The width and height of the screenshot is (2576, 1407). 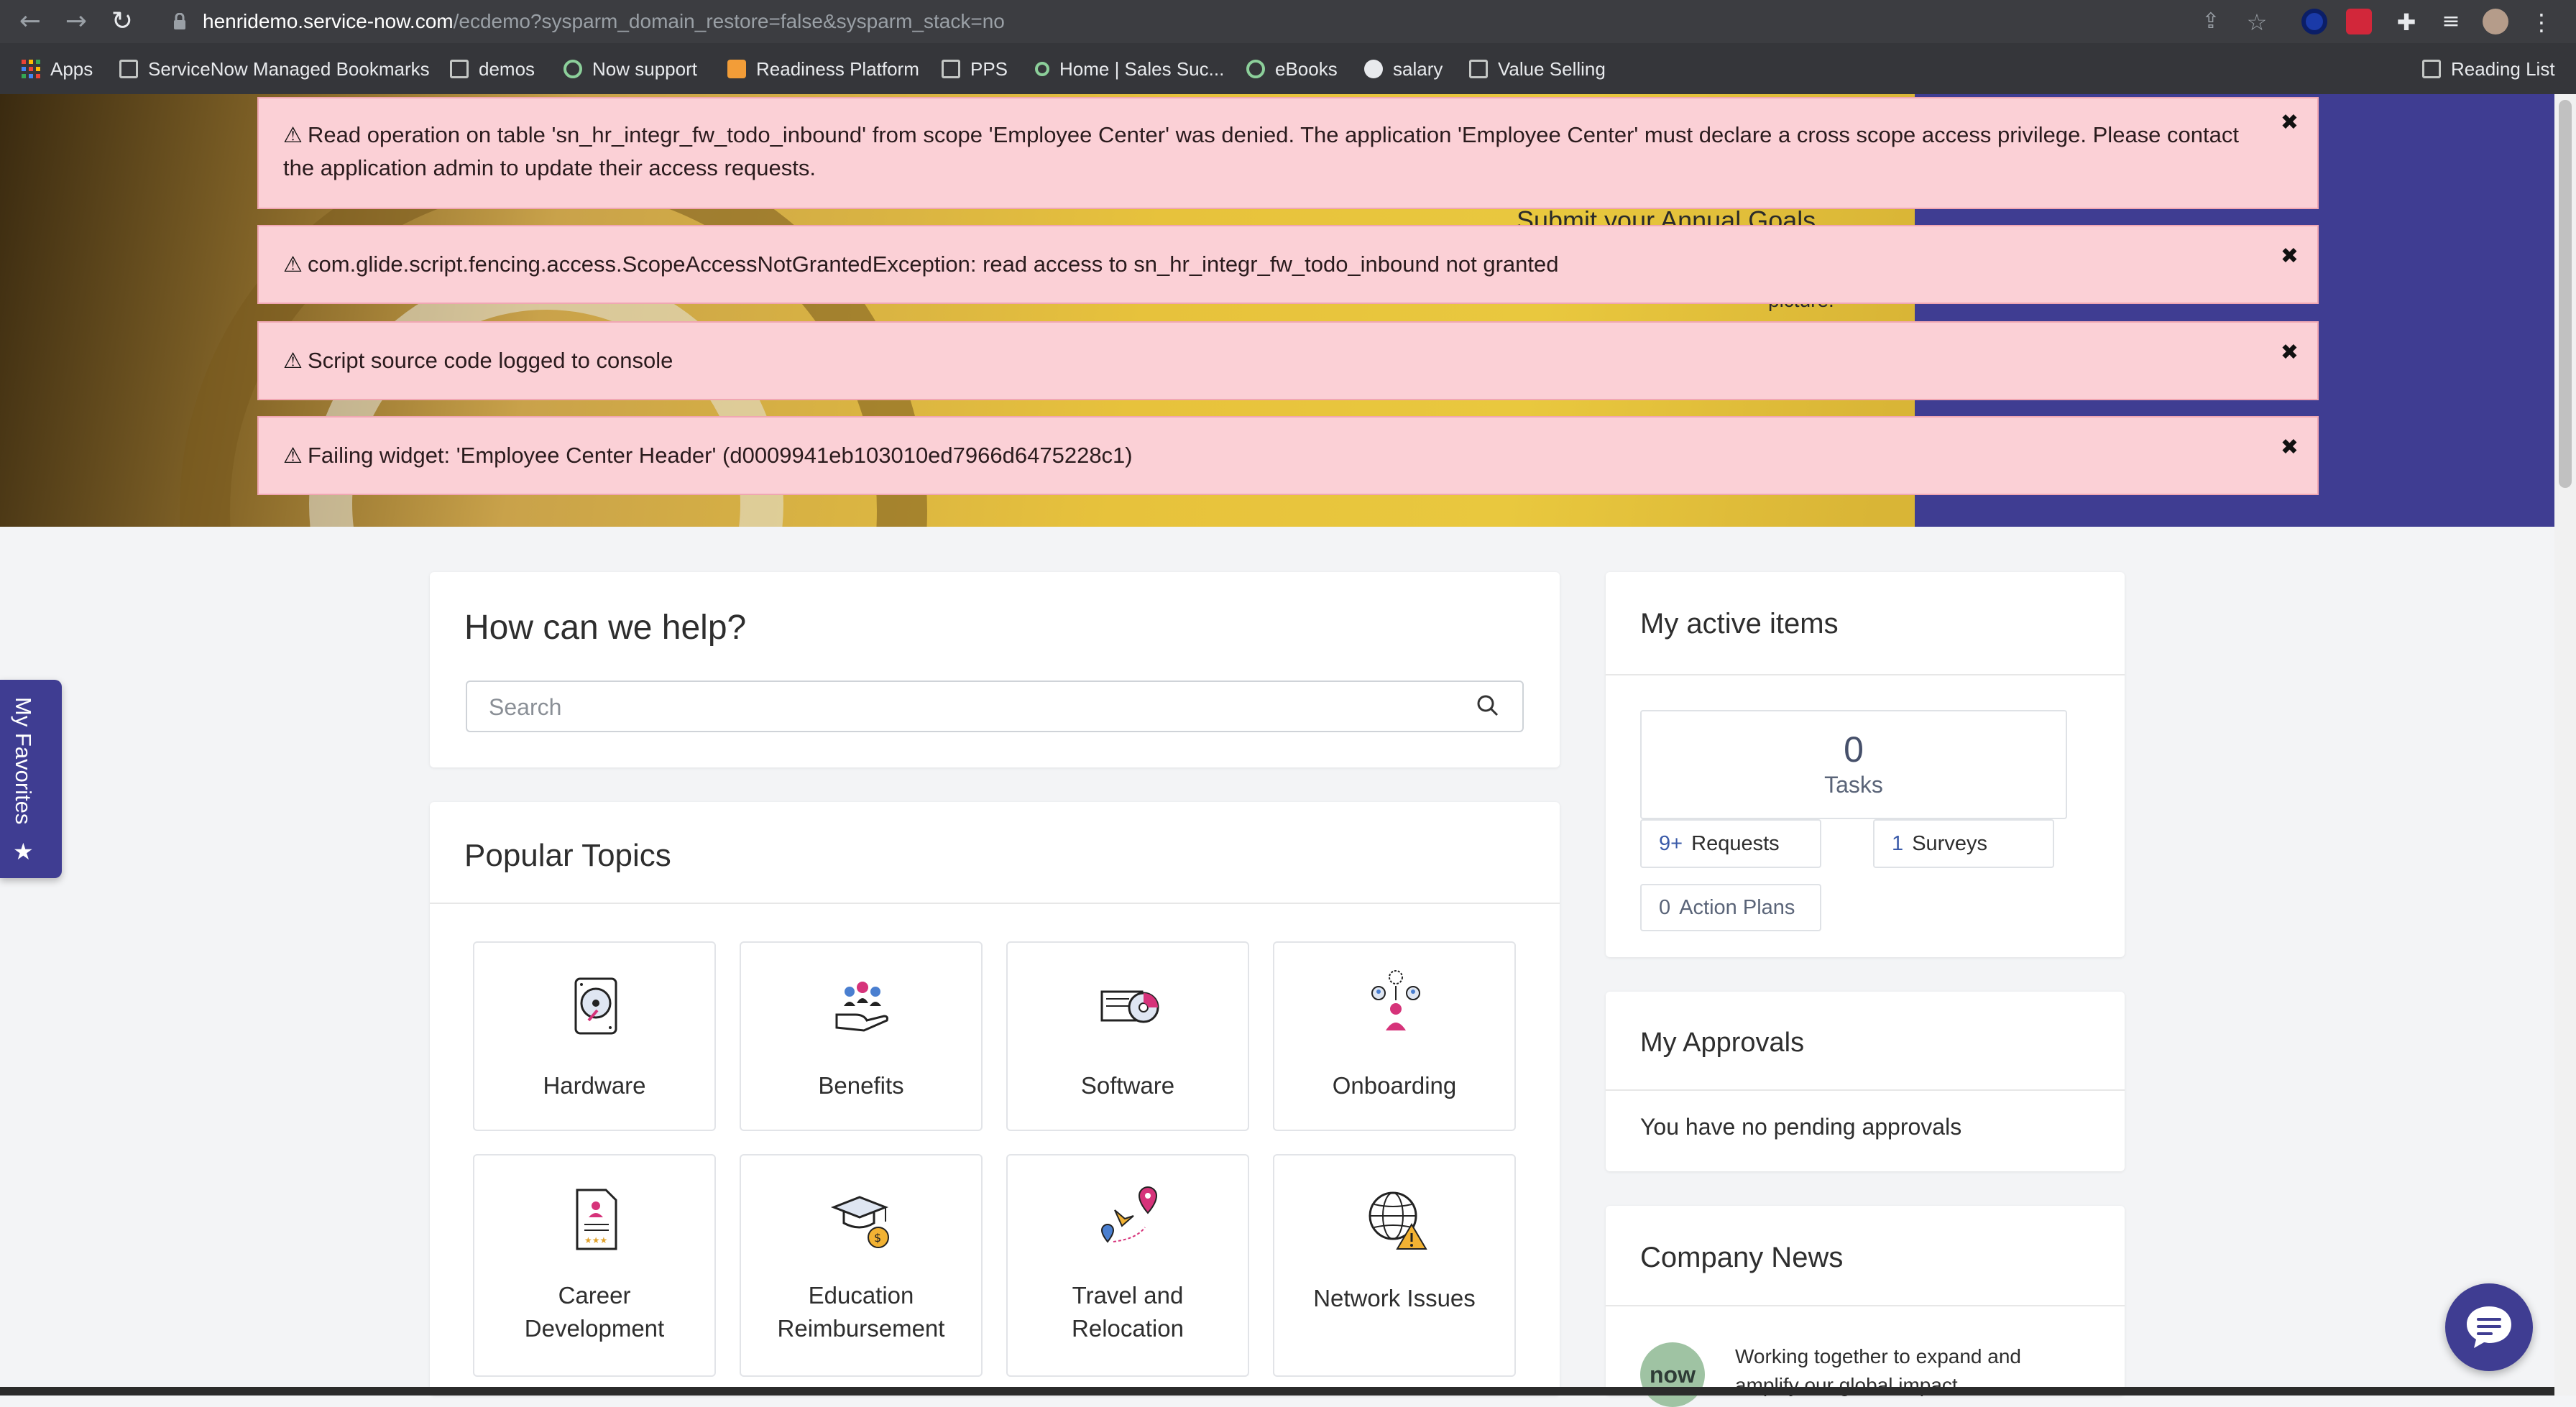 I want to click on bookmark-demos: demos, so click(x=492, y=69).